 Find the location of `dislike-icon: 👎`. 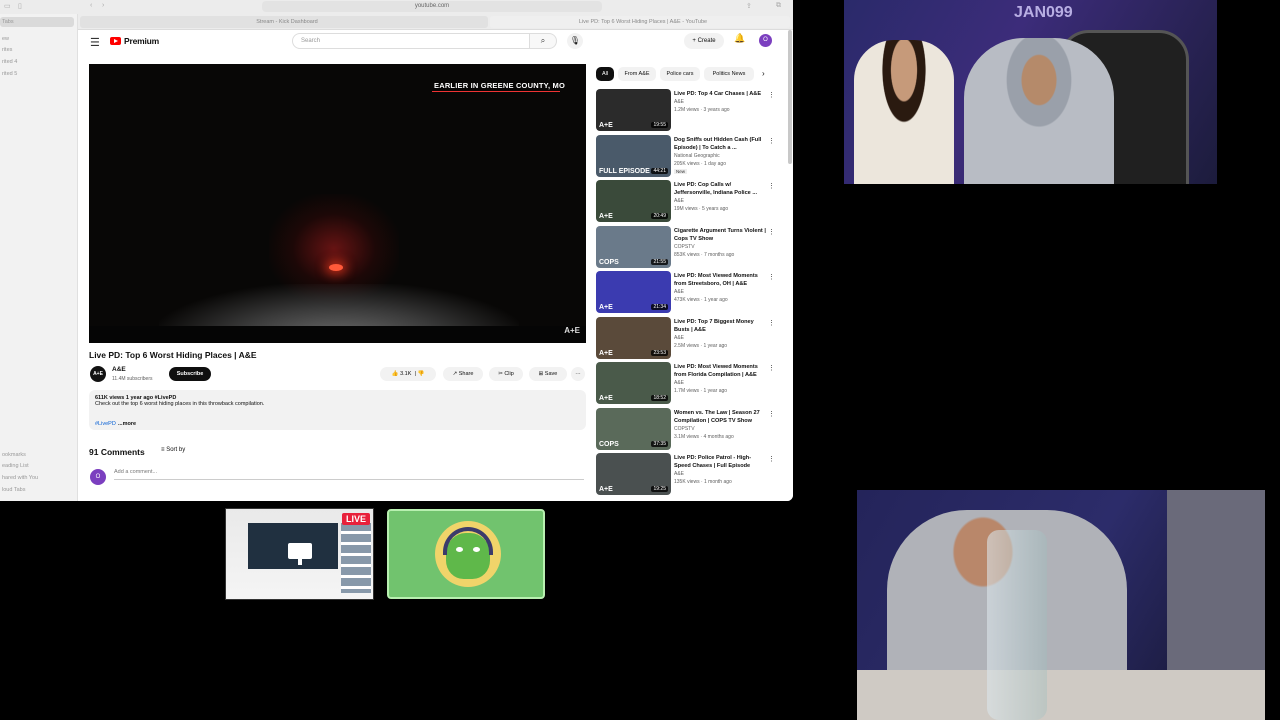

dislike-icon: 👎 is located at coordinates (420, 374).